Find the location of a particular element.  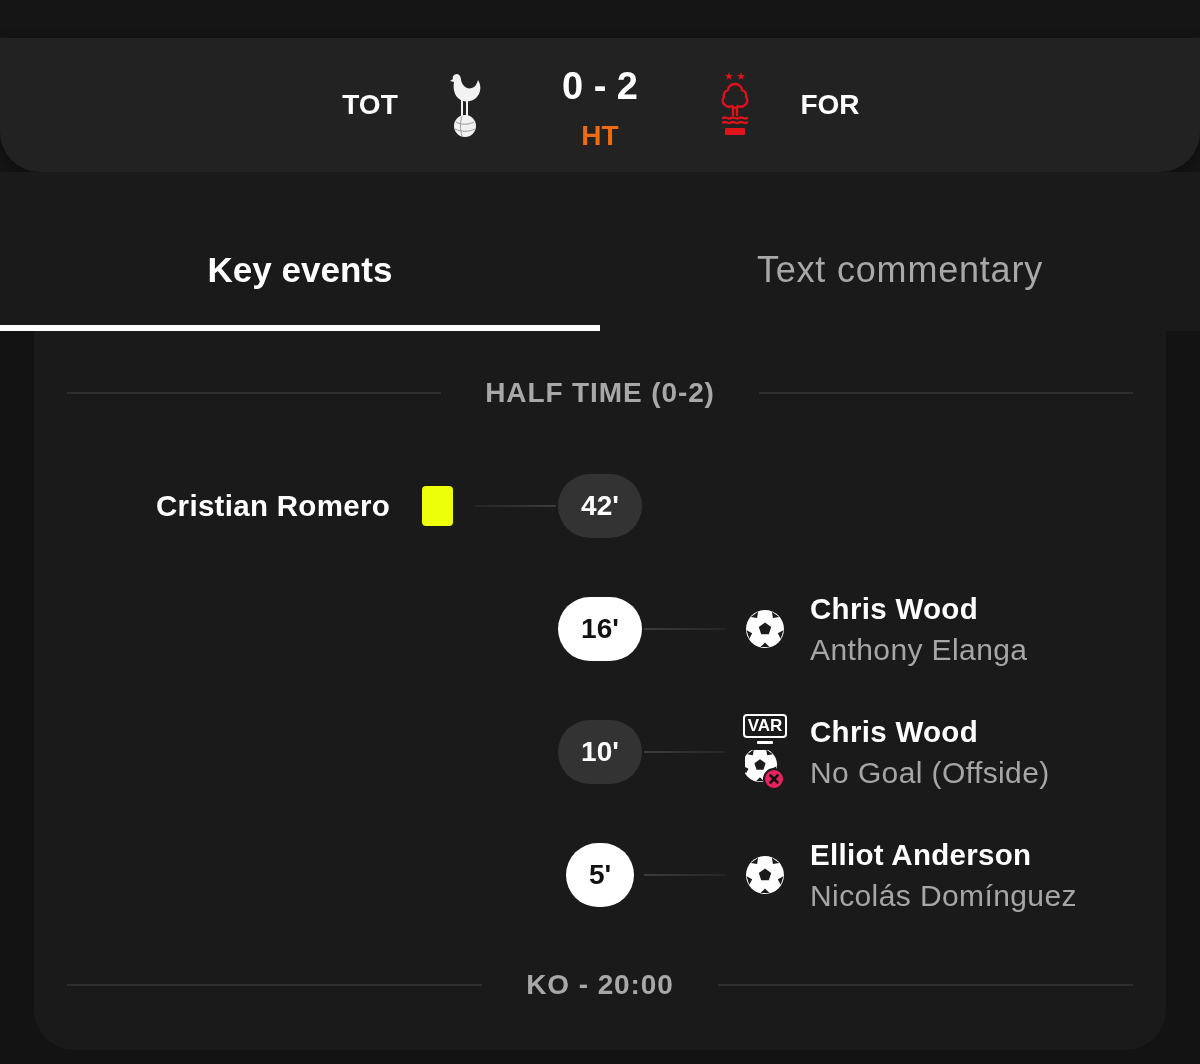

event-detail: No Goal (Offside) is located at coordinates (930, 772).